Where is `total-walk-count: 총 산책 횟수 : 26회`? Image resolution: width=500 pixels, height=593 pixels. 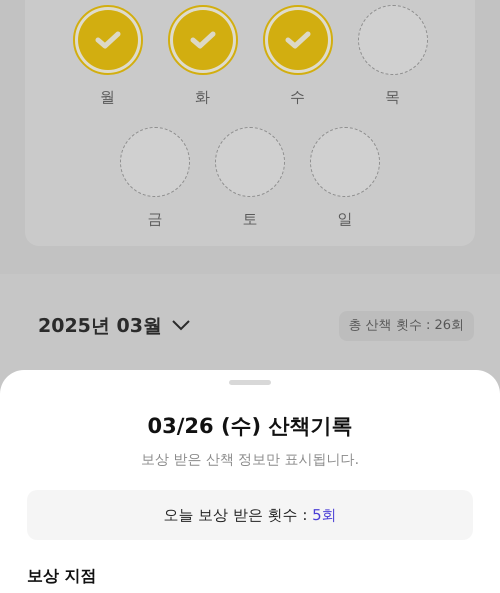 total-walk-count: 총 산책 횟수 : 26회 is located at coordinates (406, 325).